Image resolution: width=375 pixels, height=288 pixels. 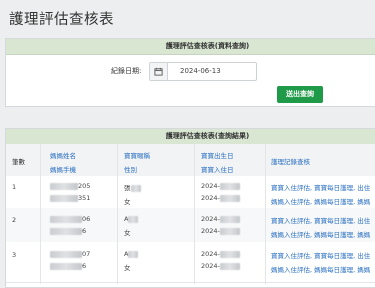 I want to click on baby-name: 張, so click(x=127, y=188).